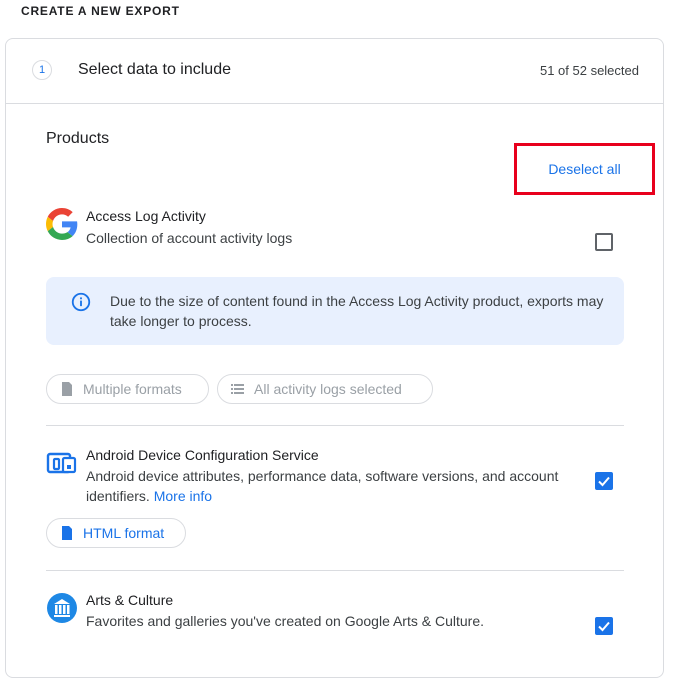  What do you see at coordinates (183, 496) in the screenshot?
I see `more-info-link: More info` at bounding box center [183, 496].